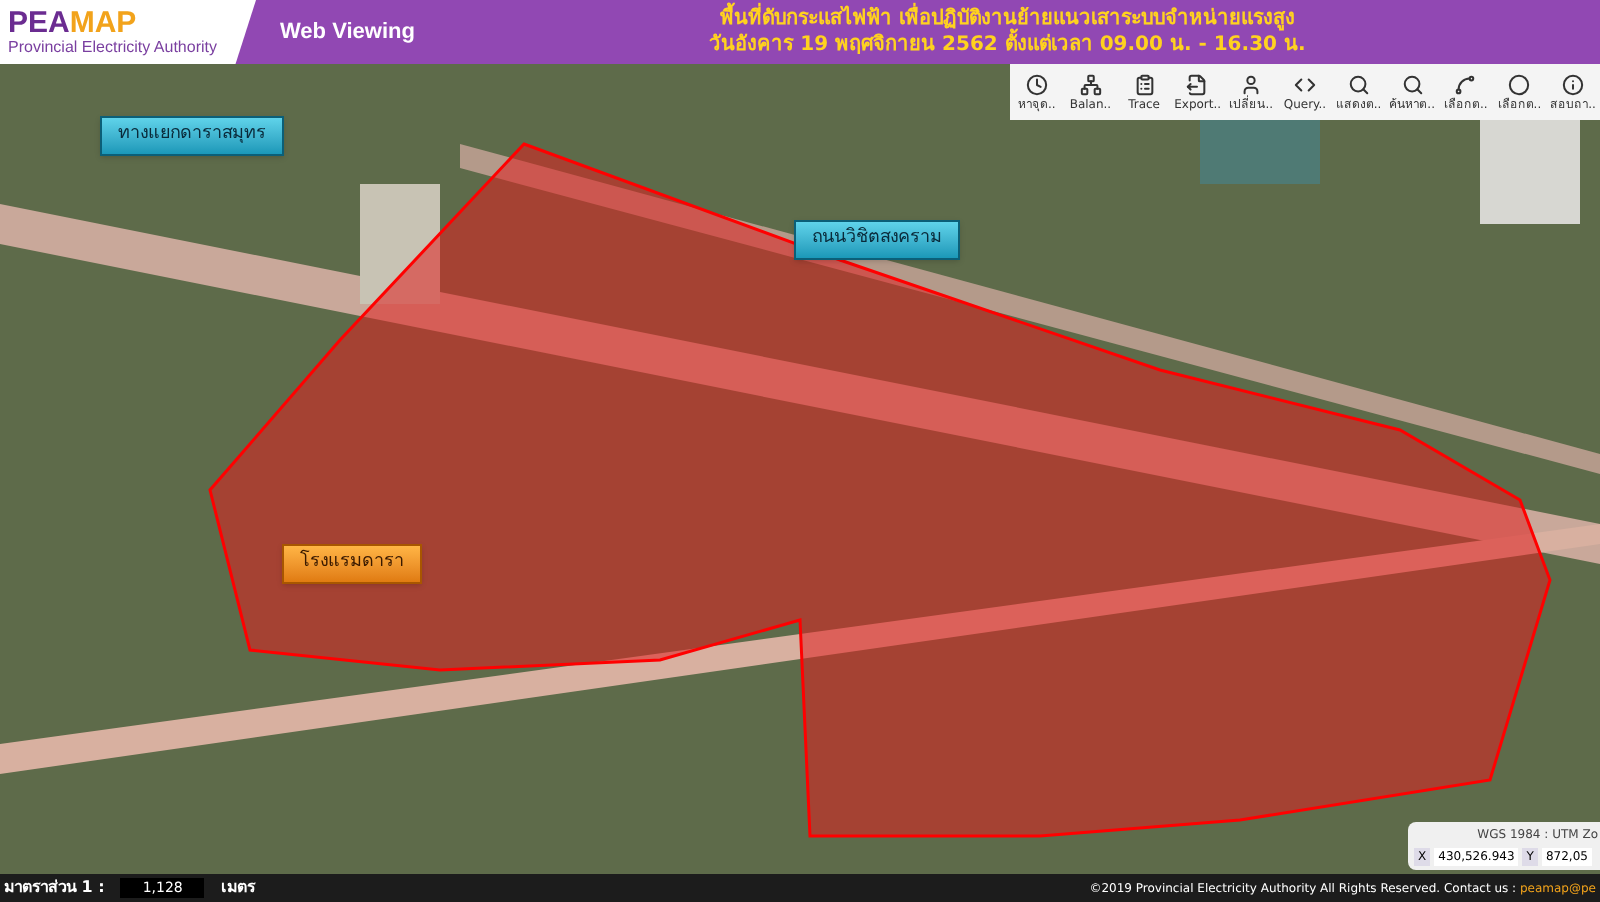 Image resolution: width=1600 pixels, height=902 pixels. What do you see at coordinates (1007, 19) in the screenshot?
I see `notice-text: พื้นที่ดับกระแสไฟฟ้า เพื่อปฏิบัติงานย้ายแนวเสาระบบจำหน่ายแรงสูง` at bounding box center [1007, 19].